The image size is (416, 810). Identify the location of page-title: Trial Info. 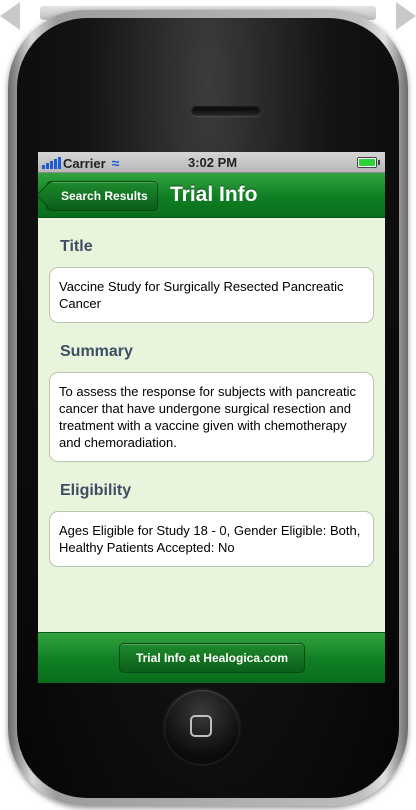
(214, 194).